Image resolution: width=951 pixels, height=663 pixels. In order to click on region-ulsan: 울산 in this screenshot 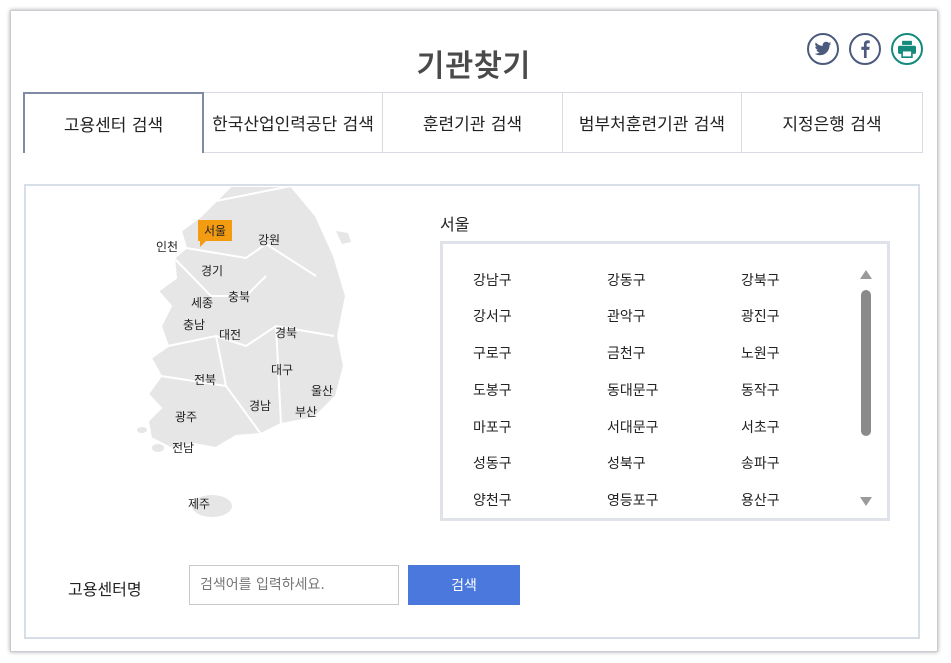, I will do `click(322, 390)`.